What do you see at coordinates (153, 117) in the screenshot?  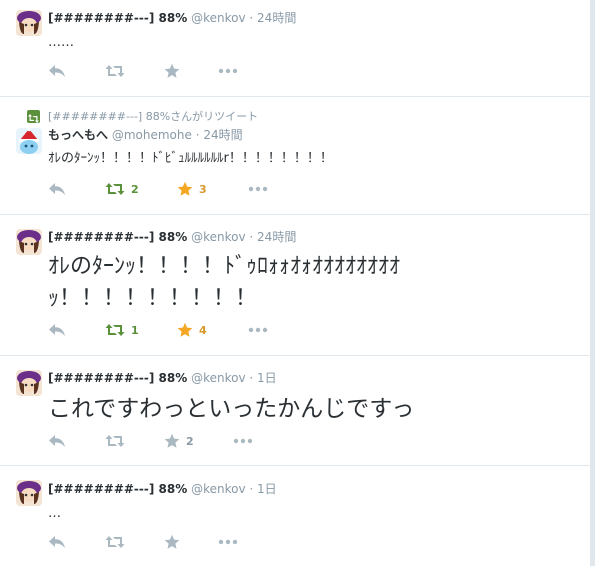 I see `retweet-context: [########---] 88%さんがリツイート` at bounding box center [153, 117].